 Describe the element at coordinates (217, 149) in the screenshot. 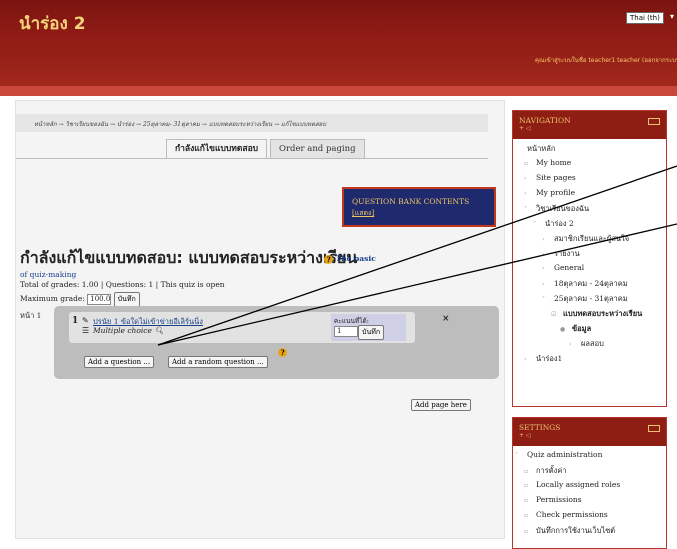

I see `tab-editing-quiz: กำลังแก้ไขแบบทดสอบ` at that location.